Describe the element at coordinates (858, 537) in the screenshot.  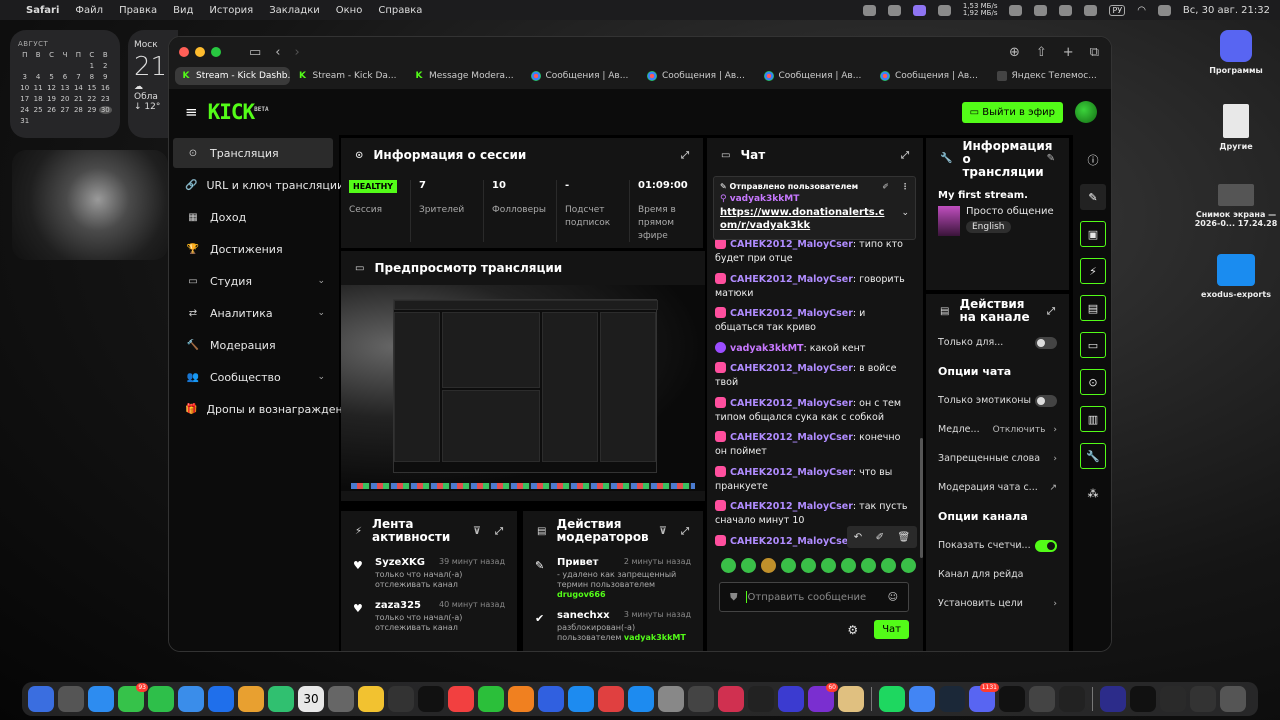
I see `reply-icon: ↶` at that location.